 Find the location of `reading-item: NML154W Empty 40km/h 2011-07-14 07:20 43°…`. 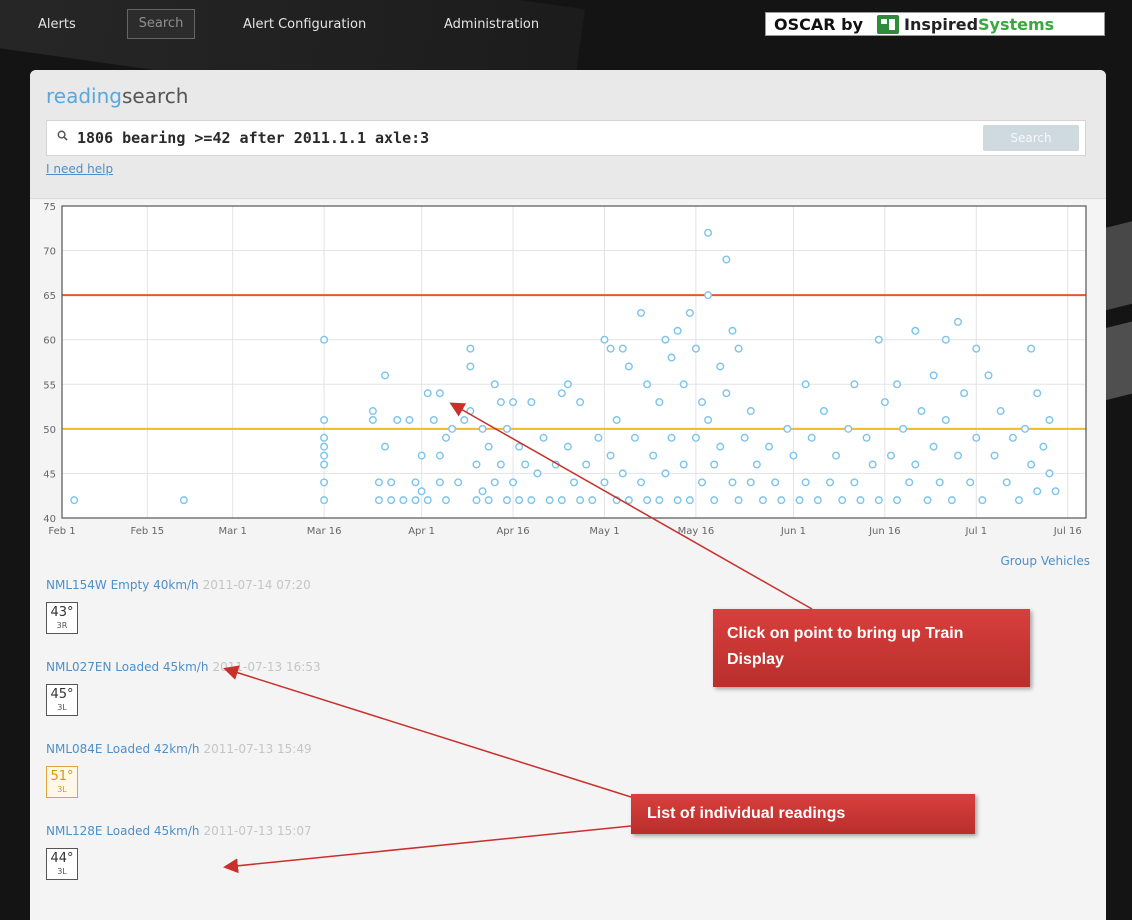

reading-item: NML154W Empty 40km/h 2011-07-14 07:20 43°… is located at coordinates (178, 606).